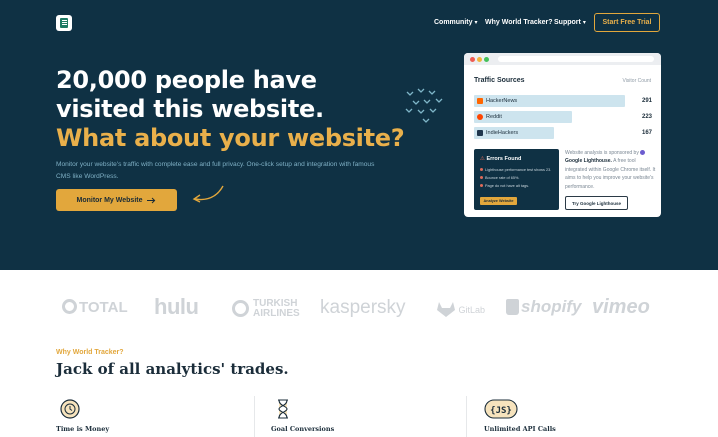 This screenshot has width=718, height=437. Describe the element at coordinates (276, 313) in the screenshot. I see `turkish-line-2: AIRLINES` at that location.